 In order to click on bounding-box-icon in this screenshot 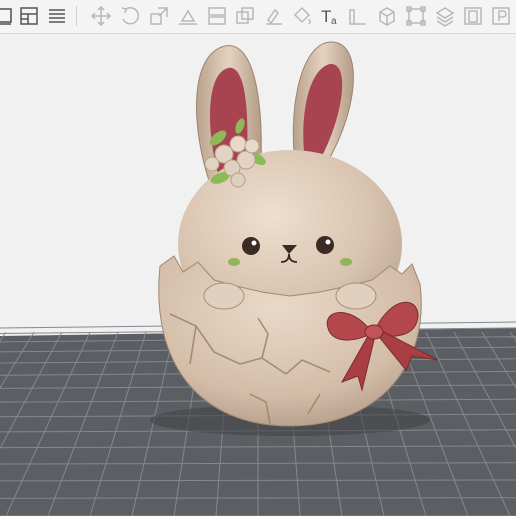, I will do `click(416, 16)`.